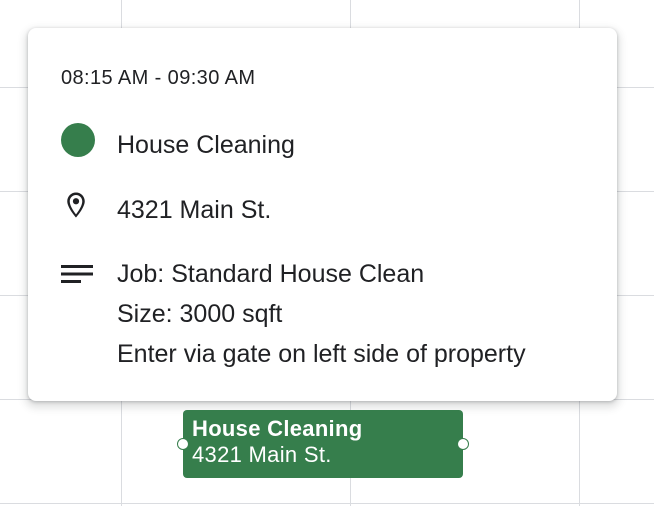 This screenshot has height=506, width=654. Describe the element at coordinates (463, 444) in the screenshot. I see `resize-handle-right` at that location.